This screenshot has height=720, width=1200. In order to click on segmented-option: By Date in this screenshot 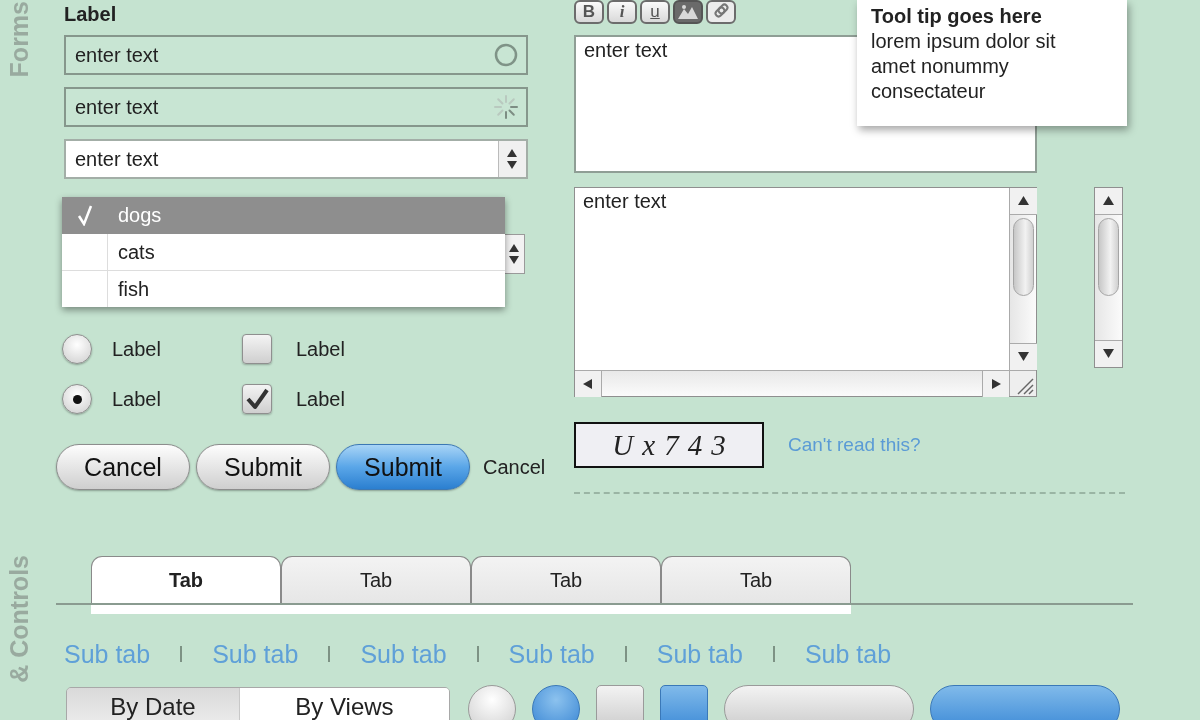, I will do `click(153, 704)`.